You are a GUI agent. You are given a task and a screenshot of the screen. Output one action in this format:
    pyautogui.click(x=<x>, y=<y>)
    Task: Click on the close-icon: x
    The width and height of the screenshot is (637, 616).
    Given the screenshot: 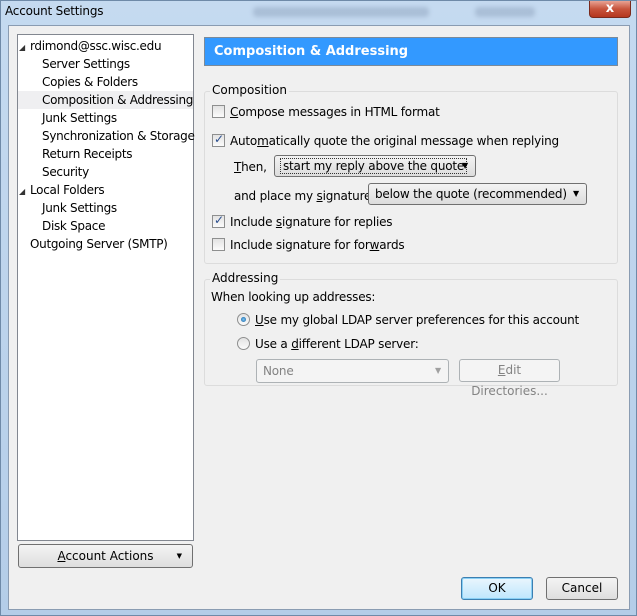 What is the action you would take?
    pyautogui.click(x=610, y=8)
    